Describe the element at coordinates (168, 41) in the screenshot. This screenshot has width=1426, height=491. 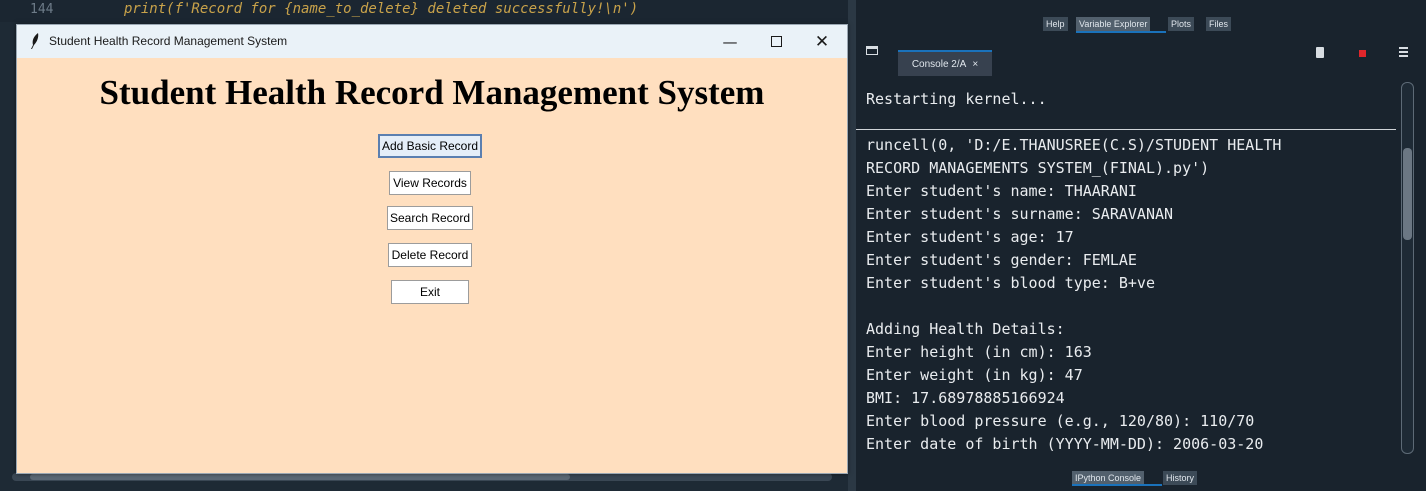
I see `window-title: Student Health Record Management System` at that location.